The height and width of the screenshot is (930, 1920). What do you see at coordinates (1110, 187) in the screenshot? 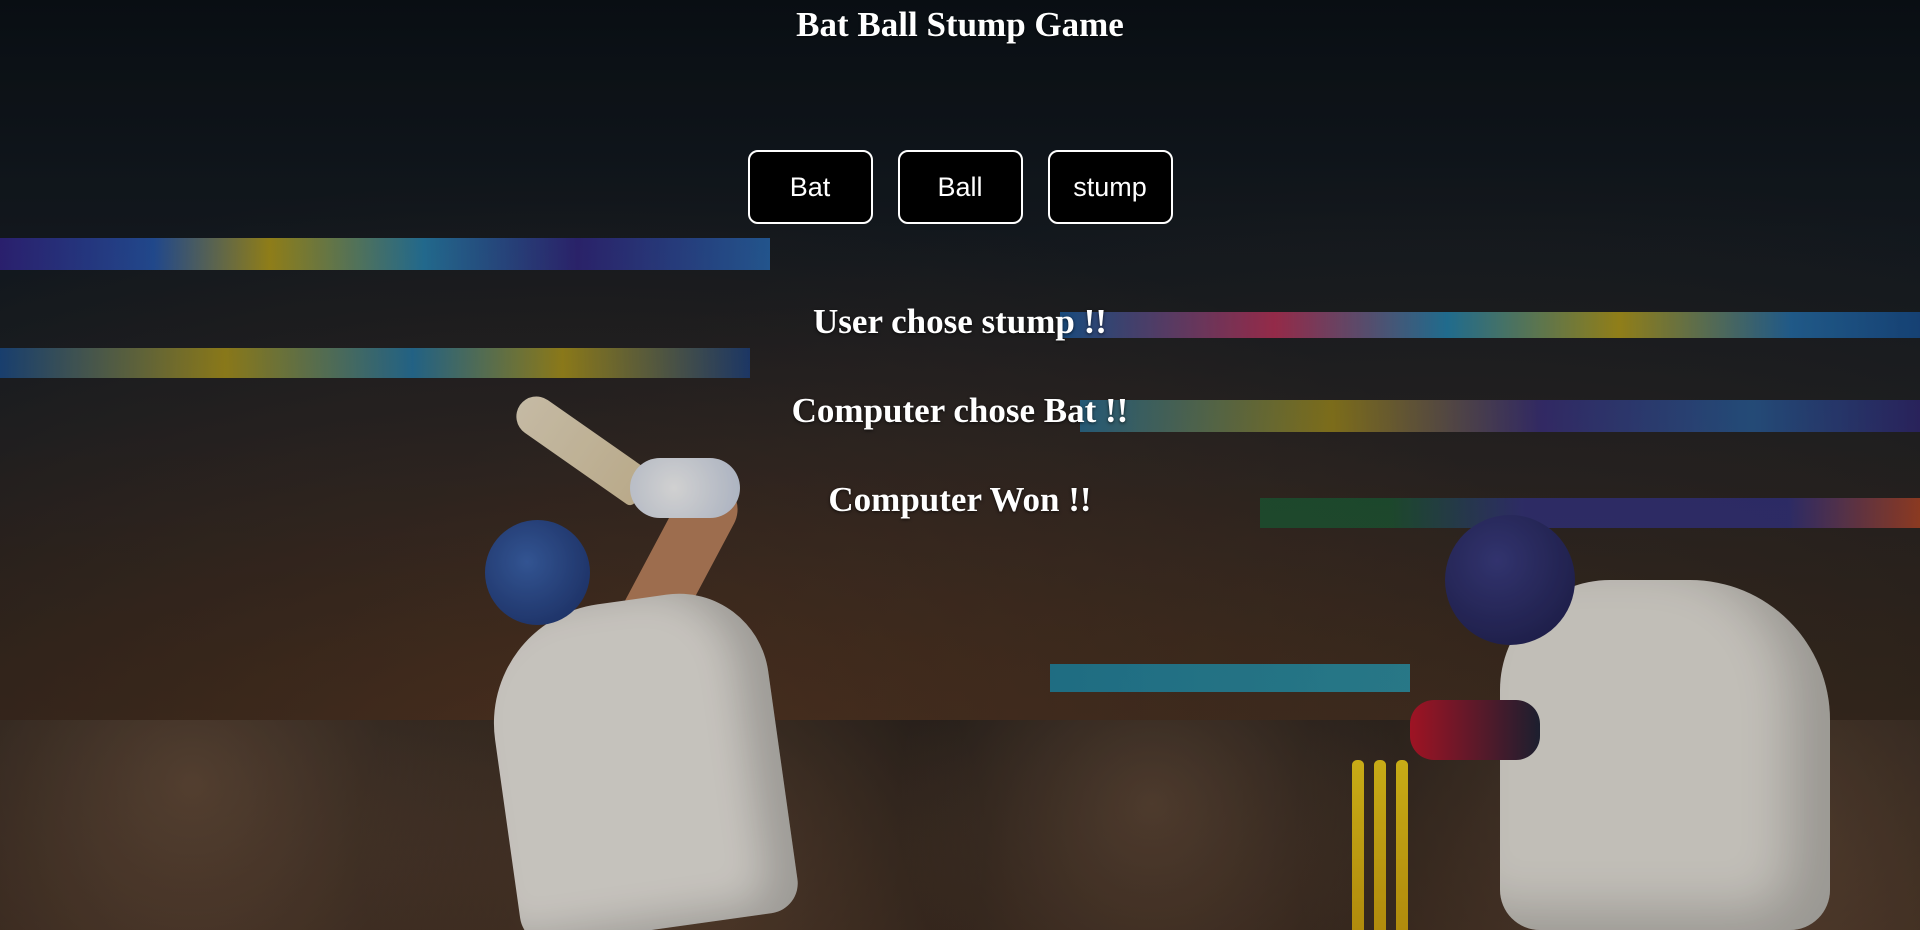
I see `stump-button: stump` at bounding box center [1110, 187].